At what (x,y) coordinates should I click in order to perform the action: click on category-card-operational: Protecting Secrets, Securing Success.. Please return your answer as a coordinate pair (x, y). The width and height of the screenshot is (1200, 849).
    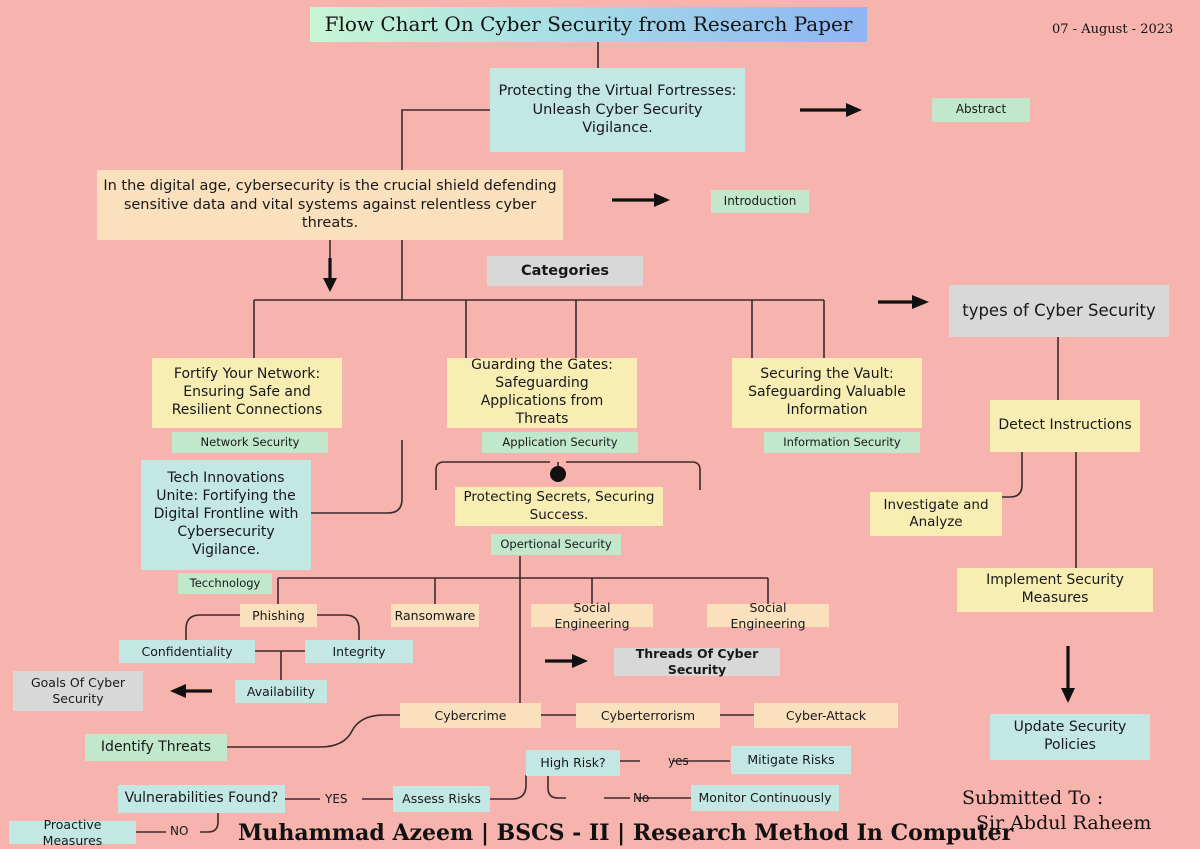
    Looking at the image, I should click on (559, 506).